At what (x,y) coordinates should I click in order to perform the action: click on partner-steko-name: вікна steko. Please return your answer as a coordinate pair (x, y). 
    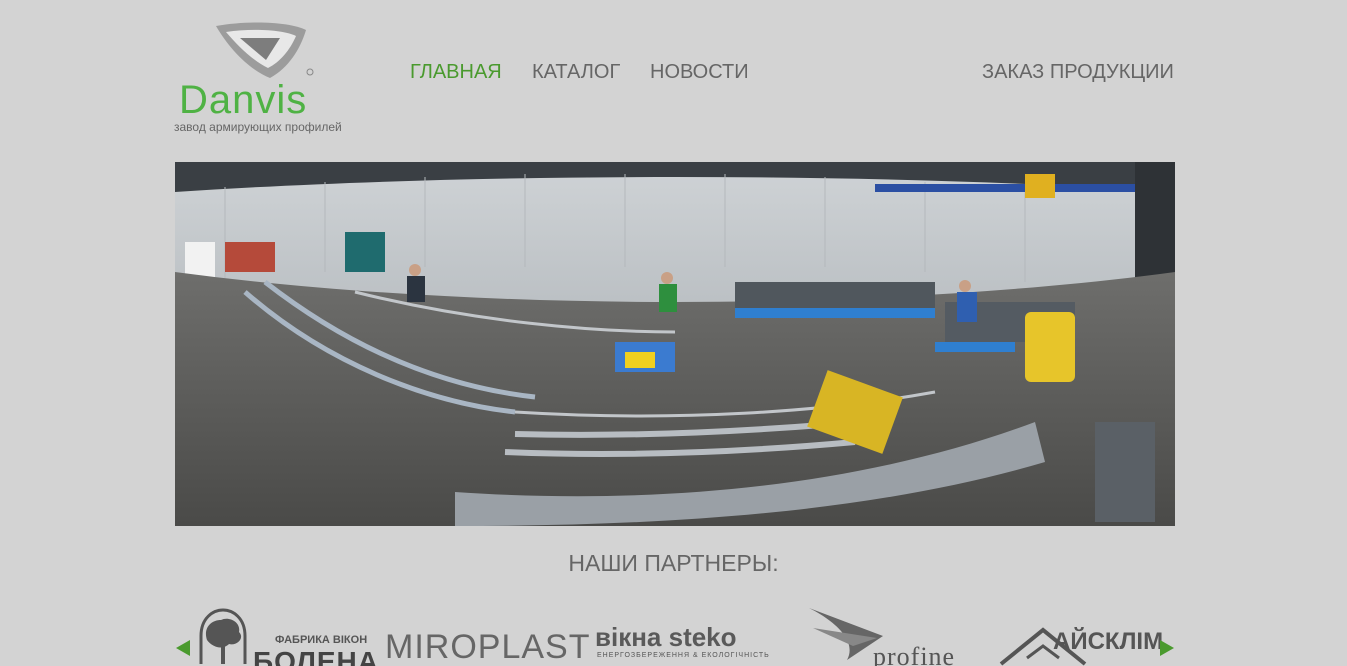
    Looking at the image, I should click on (666, 637).